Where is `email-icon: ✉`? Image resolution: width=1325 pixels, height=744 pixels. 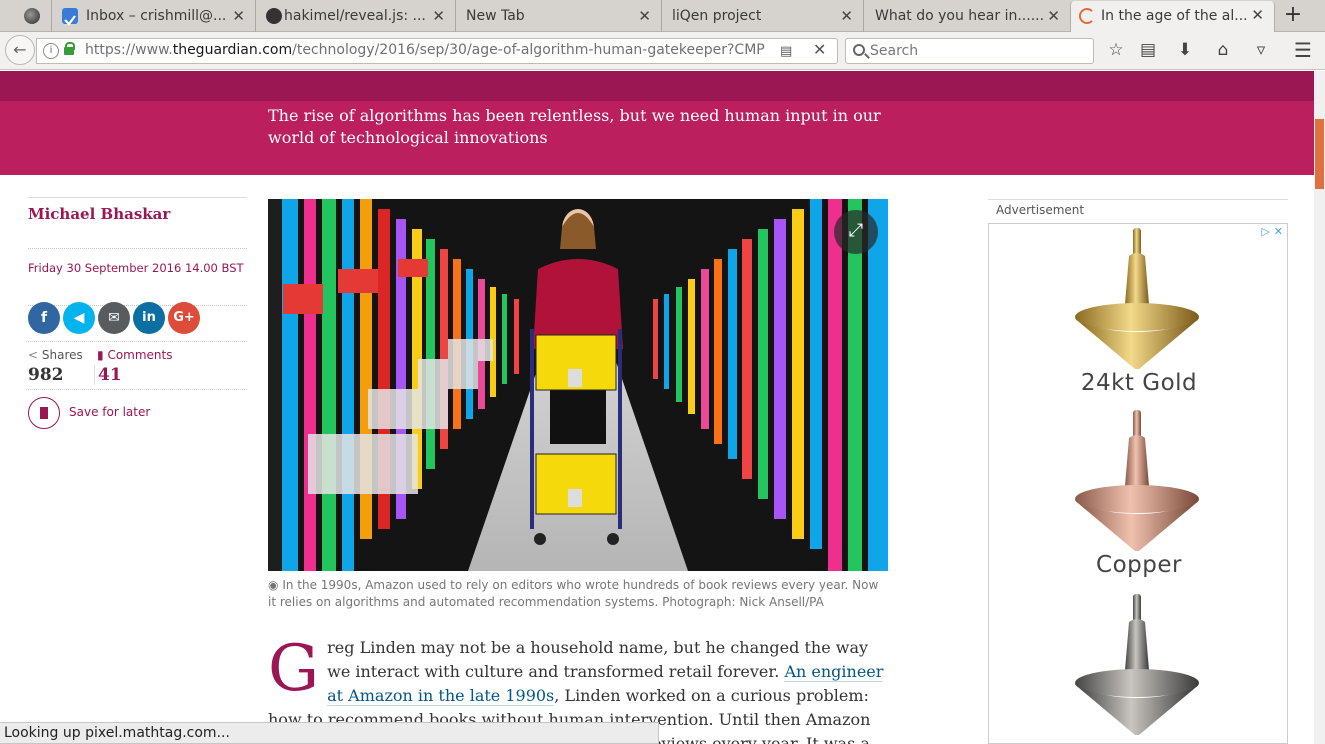 email-icon: ✉ is located at coordinates (114, 318).